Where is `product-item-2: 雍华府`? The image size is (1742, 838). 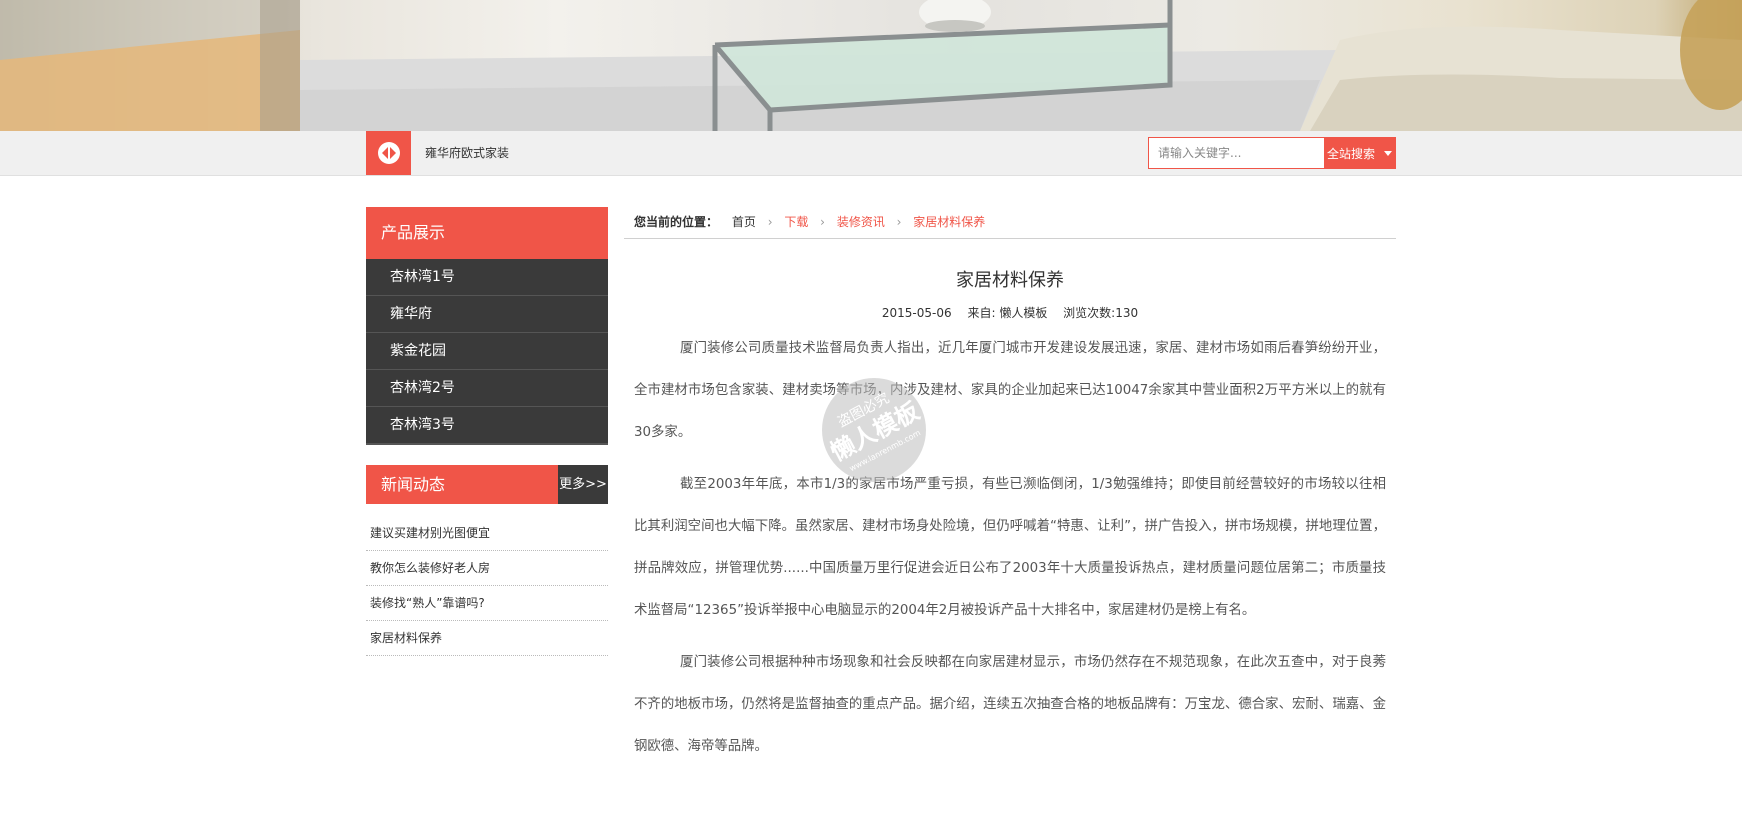
product-item-2: 雍华府 is located at coordinates (487, 314).